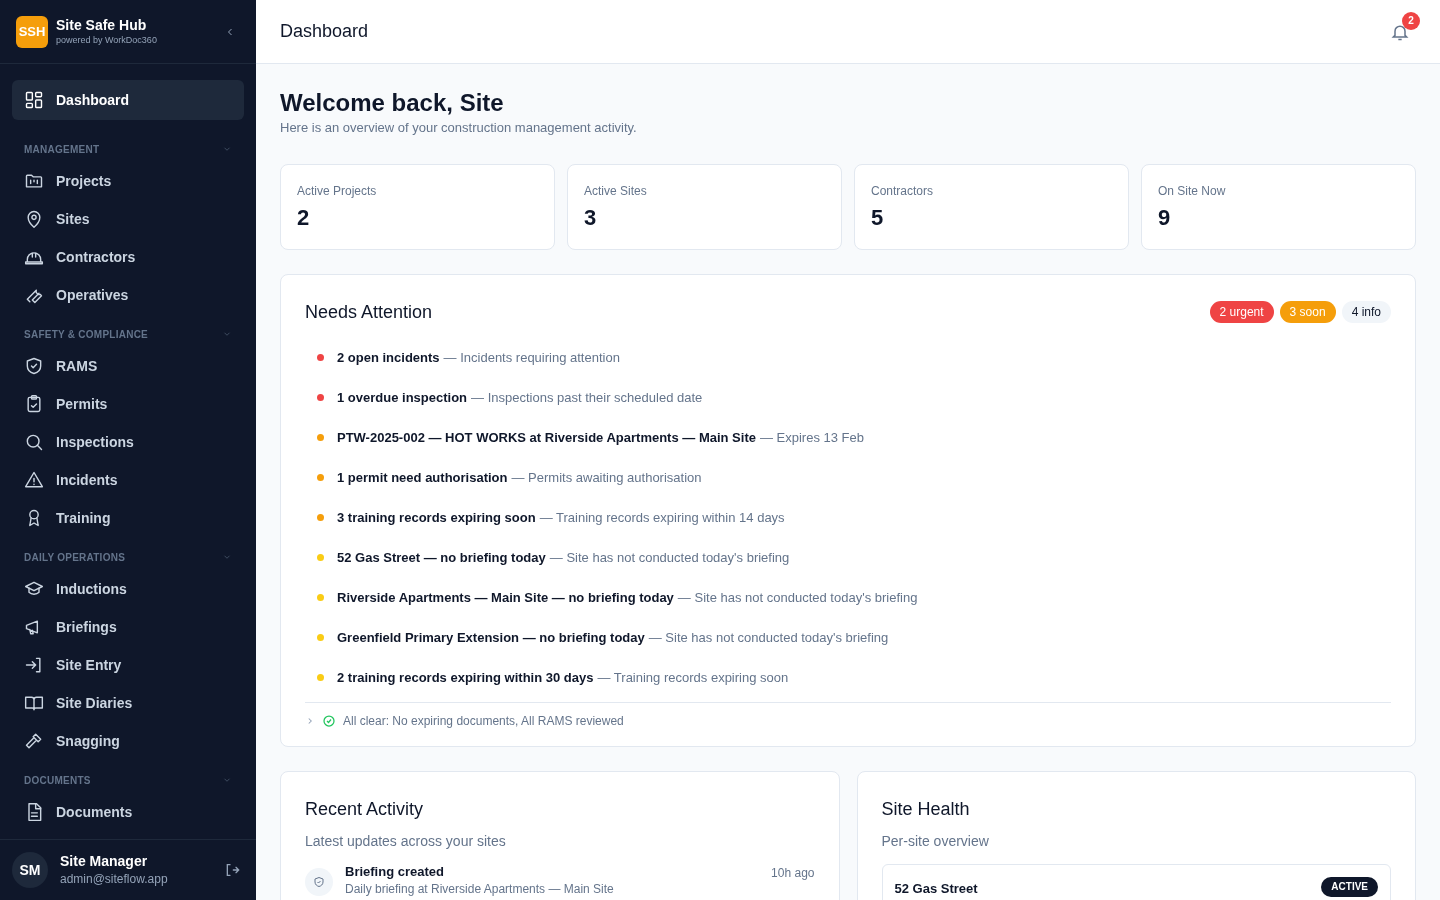 The width and height of the screenshot is (1440, 900). Describe the element at coordinates (34, 703) in the screenshot. I see `book-icon` at that location.